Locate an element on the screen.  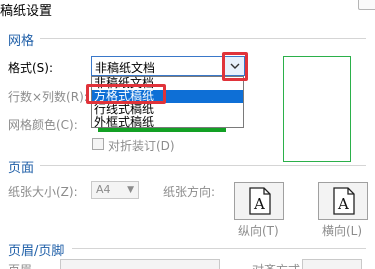
fold-binding-label: 对折装订(D) is located at coordinates (141, 146).